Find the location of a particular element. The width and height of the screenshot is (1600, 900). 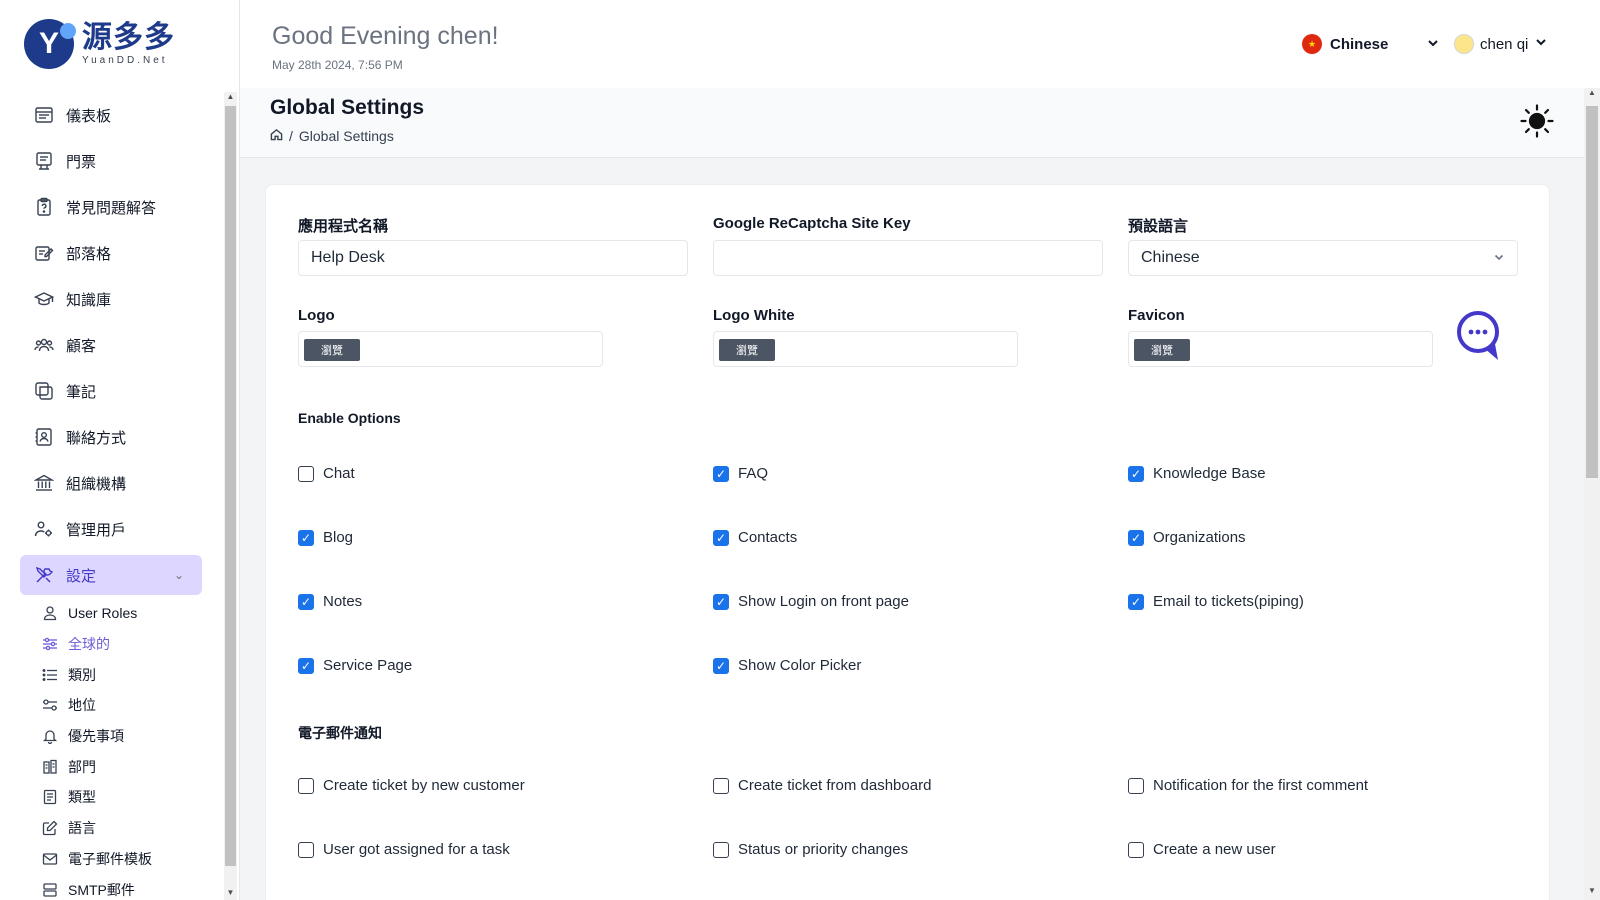

main-scrollbar-thumb is located at coordinates (1592, 292).